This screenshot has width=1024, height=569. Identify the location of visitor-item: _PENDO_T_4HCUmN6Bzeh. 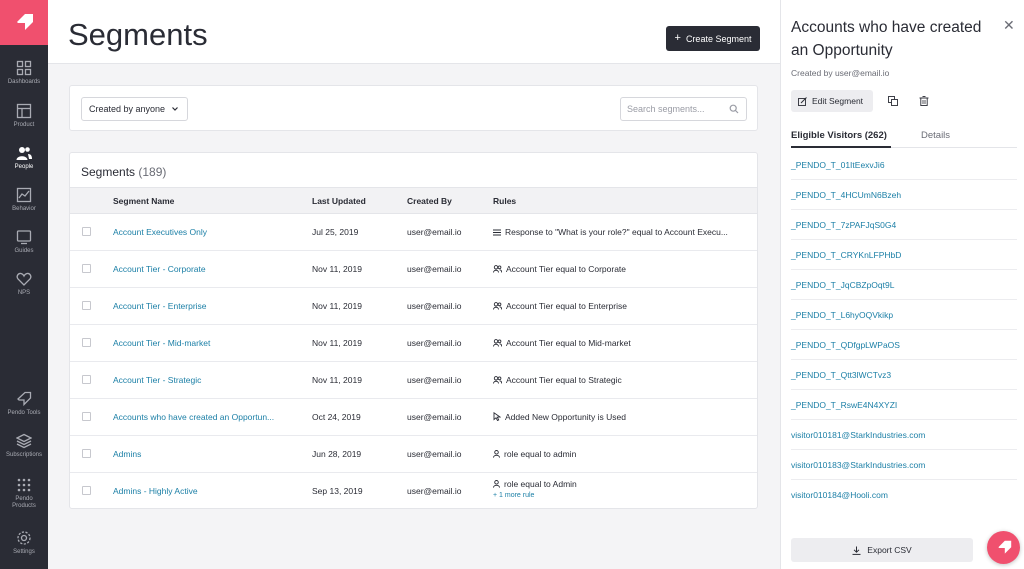
(904, 195).